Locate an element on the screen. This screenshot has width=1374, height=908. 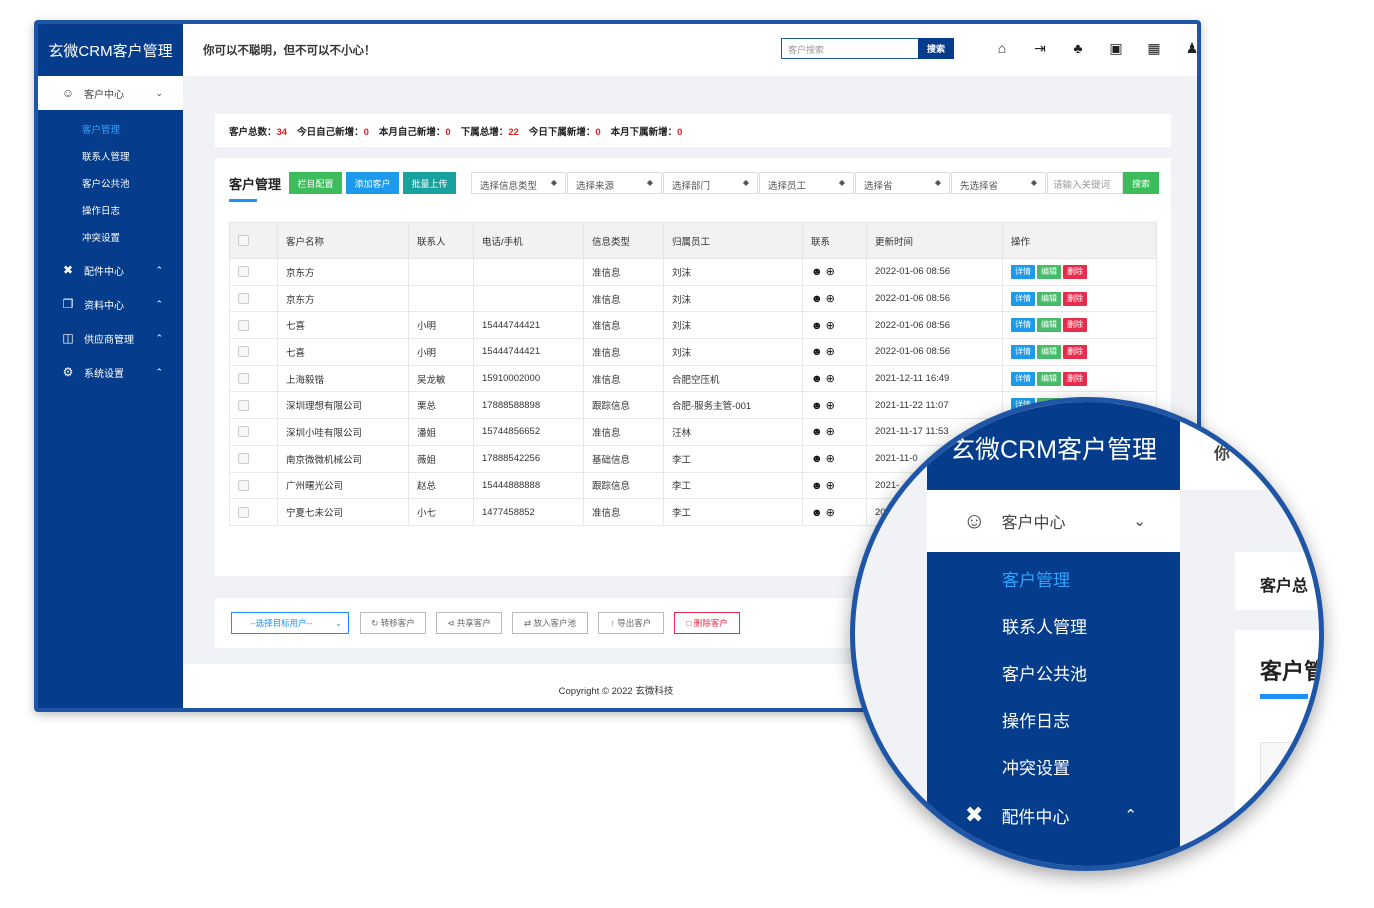
select-all-checkbox is located at coordinates (243, 240).